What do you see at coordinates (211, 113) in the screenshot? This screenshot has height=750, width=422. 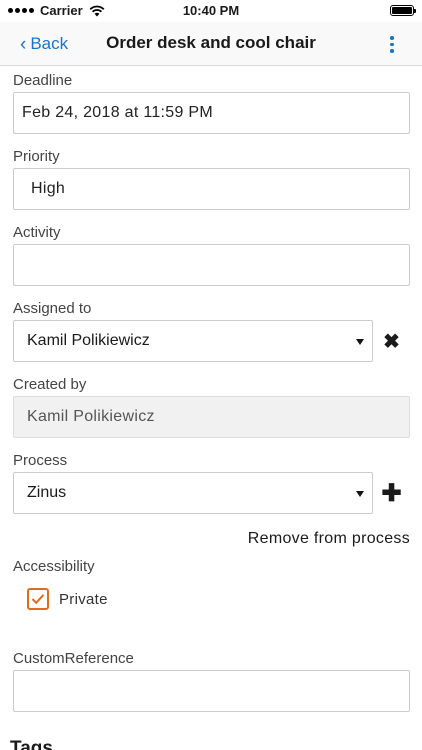 I see `deadline-field: Feb 24, 2018 at 11:59 PM` at bounding box center [211, 113].